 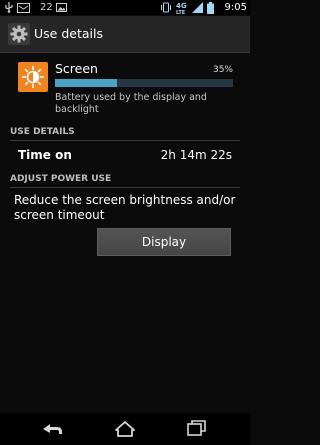 I want to click on notification-count-icon, so click(x=23, y=7).